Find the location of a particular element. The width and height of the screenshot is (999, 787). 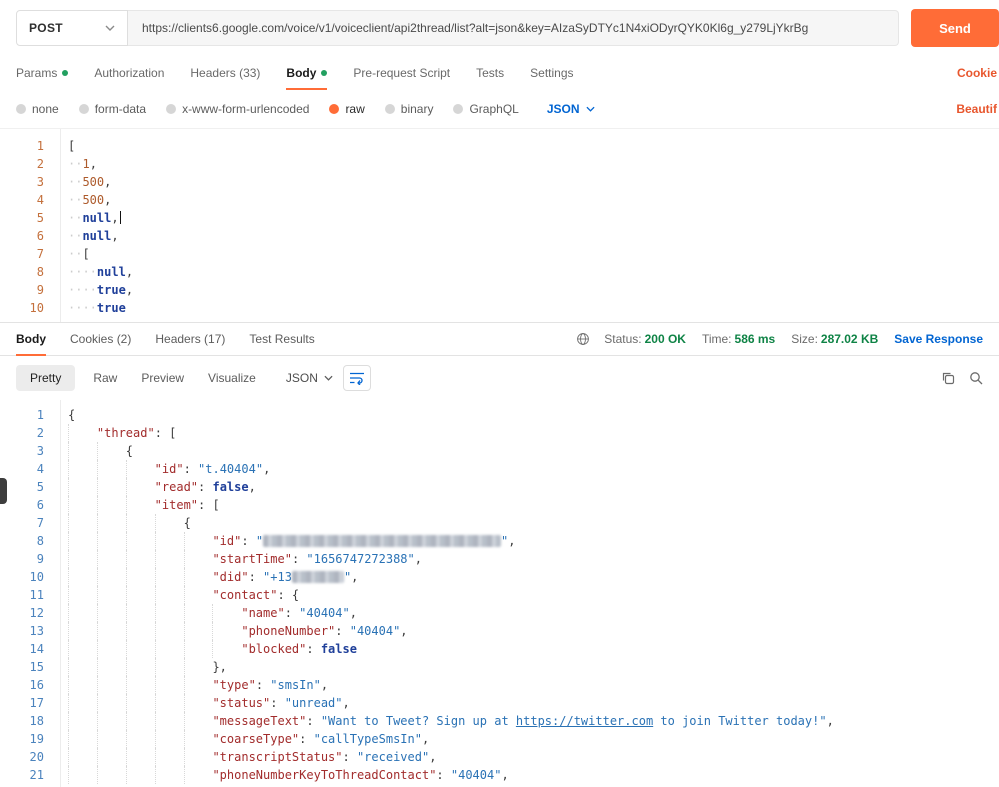

line-number: 11 is located at coordinates (36, 595).